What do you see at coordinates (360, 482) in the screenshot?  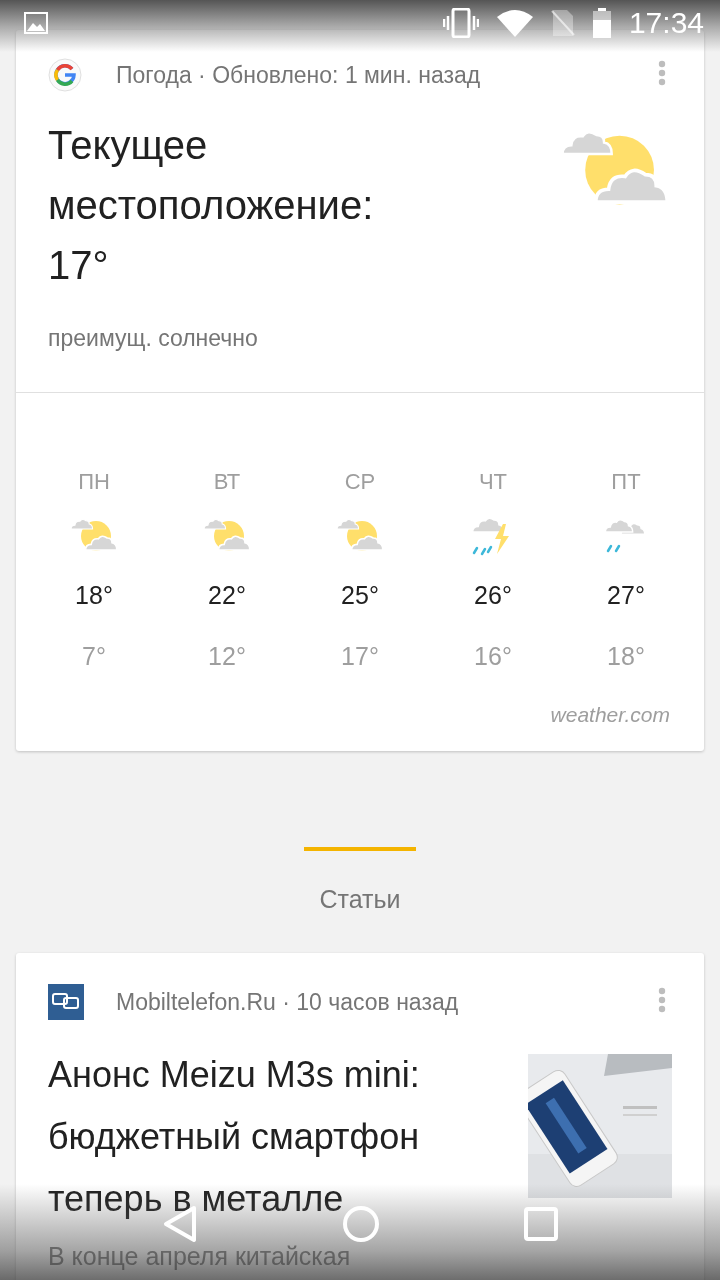 I see `day-label: СР` at bounding box center [360, 482].